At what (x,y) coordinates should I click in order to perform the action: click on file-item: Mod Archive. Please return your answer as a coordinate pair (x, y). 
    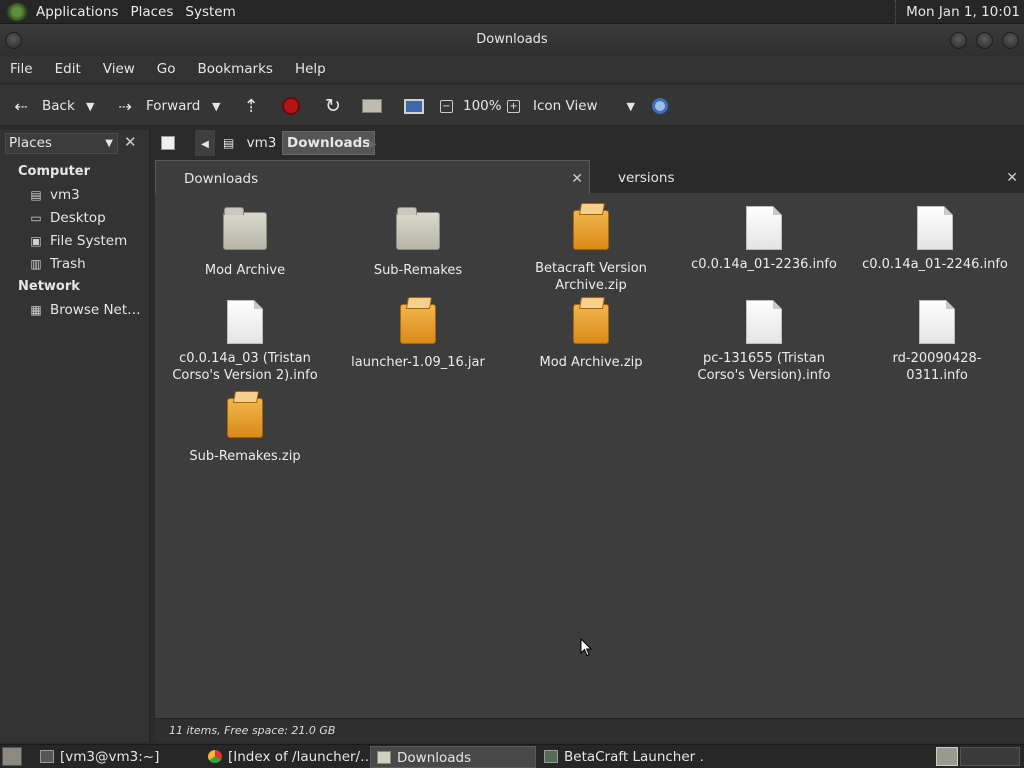
    Looking at the image, I should click on (245, 242).